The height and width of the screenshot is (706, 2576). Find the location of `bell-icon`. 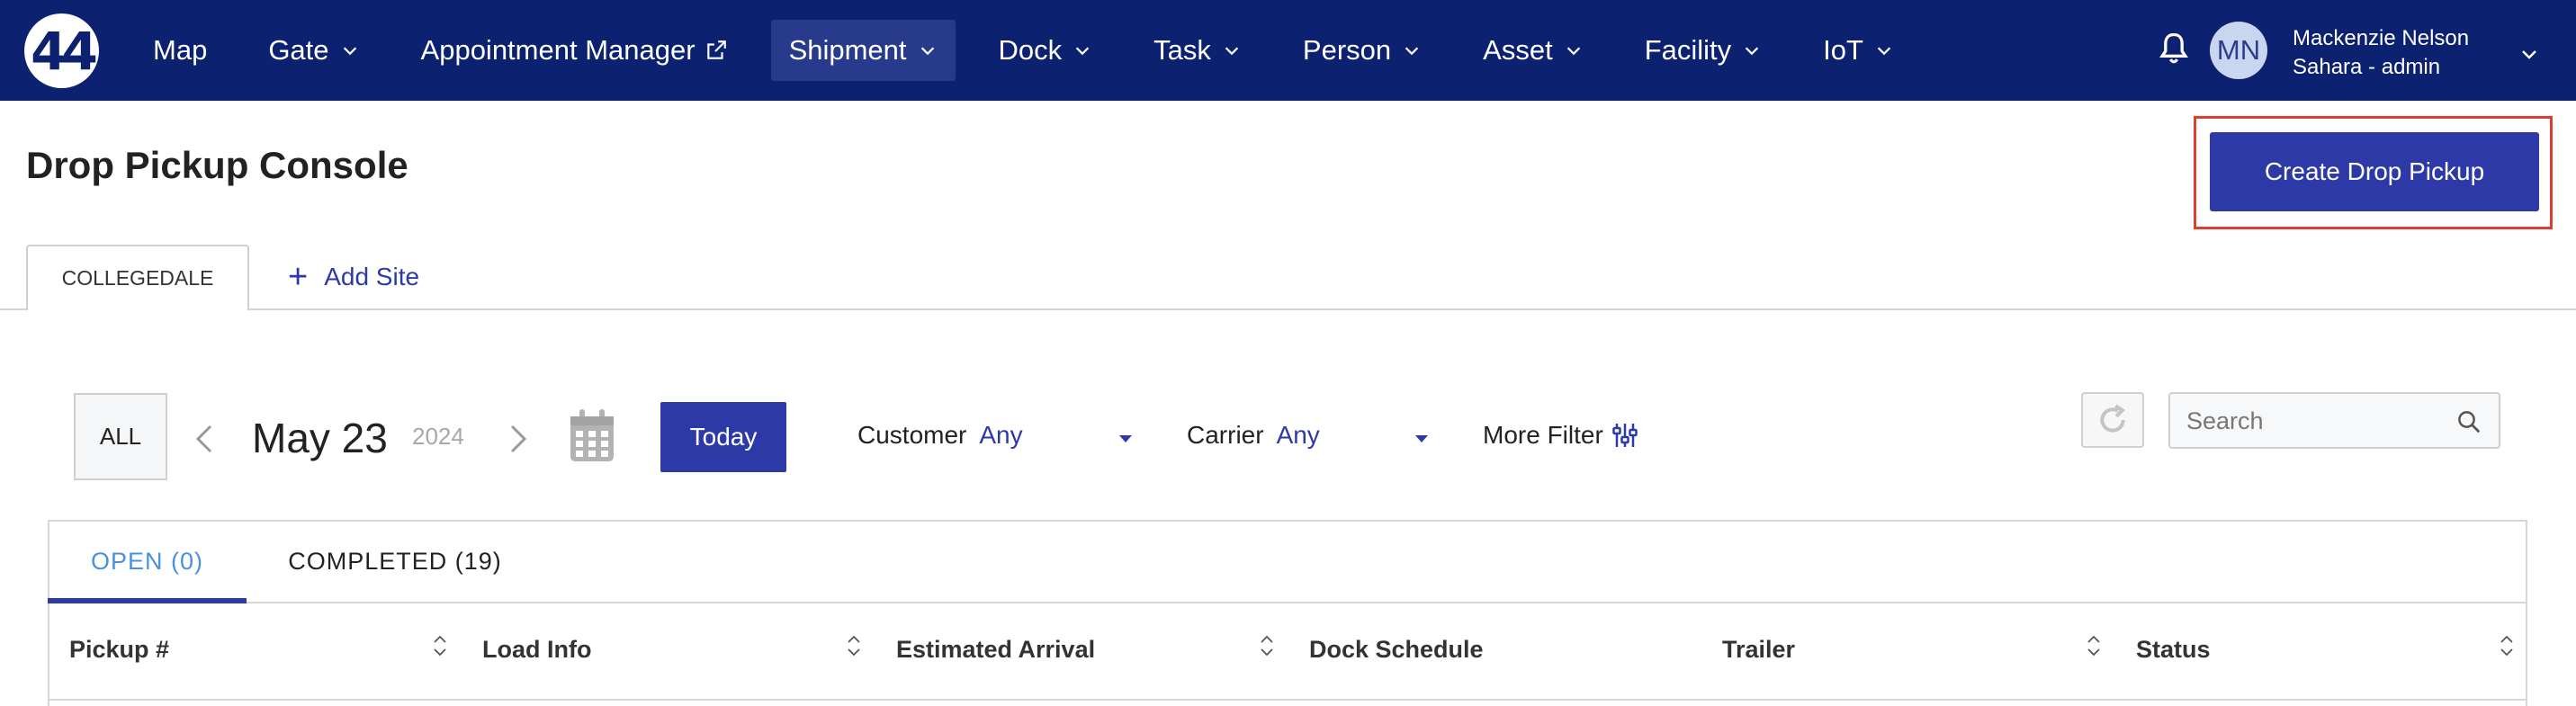

bell-icon is located at coordinates (2174, 49).